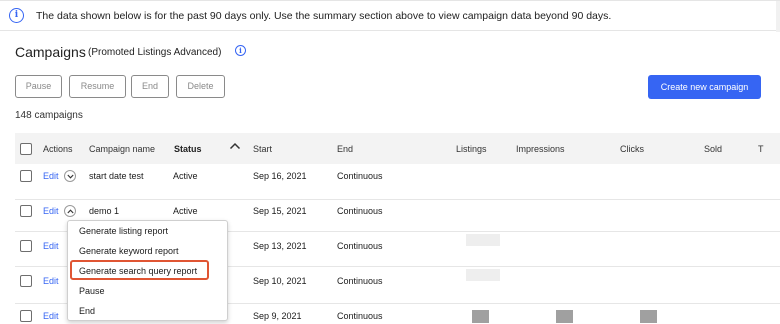  What do you see at coordinates (713, 149) in the screenshot?
I see `column-header-sold: Sold` at bounding box center [713, 149].